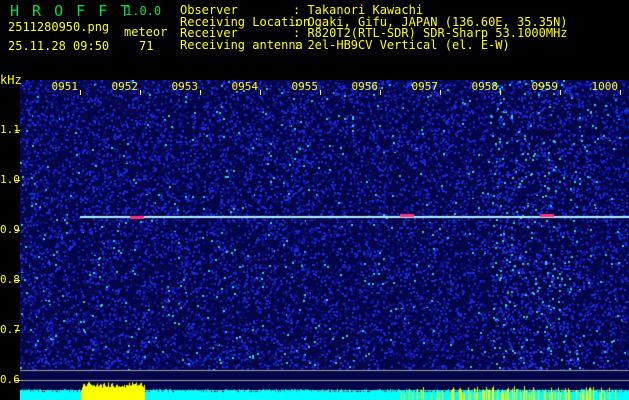 The height and width of the screenshot is (400, 629). What do you see at coordinates (59, 27) in the screenshot?
I see `file-name: 2511280950.png` at bounding box center [59, 27].